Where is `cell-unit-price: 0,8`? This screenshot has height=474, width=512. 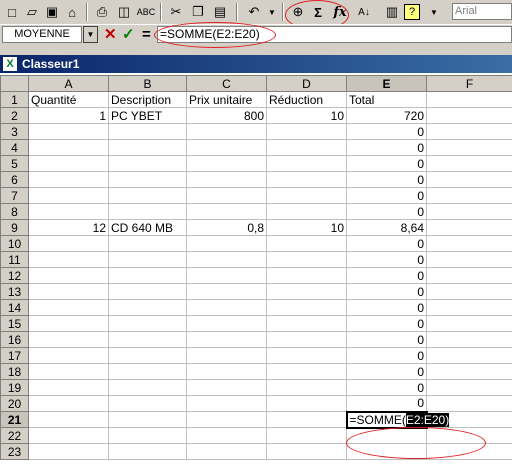
cell-unit-price: 0,8 is located at coordinates (226, 227).